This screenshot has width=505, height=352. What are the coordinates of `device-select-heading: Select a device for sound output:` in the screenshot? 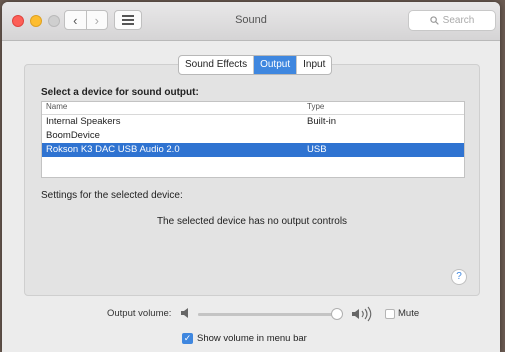 It's located at (120, 92).